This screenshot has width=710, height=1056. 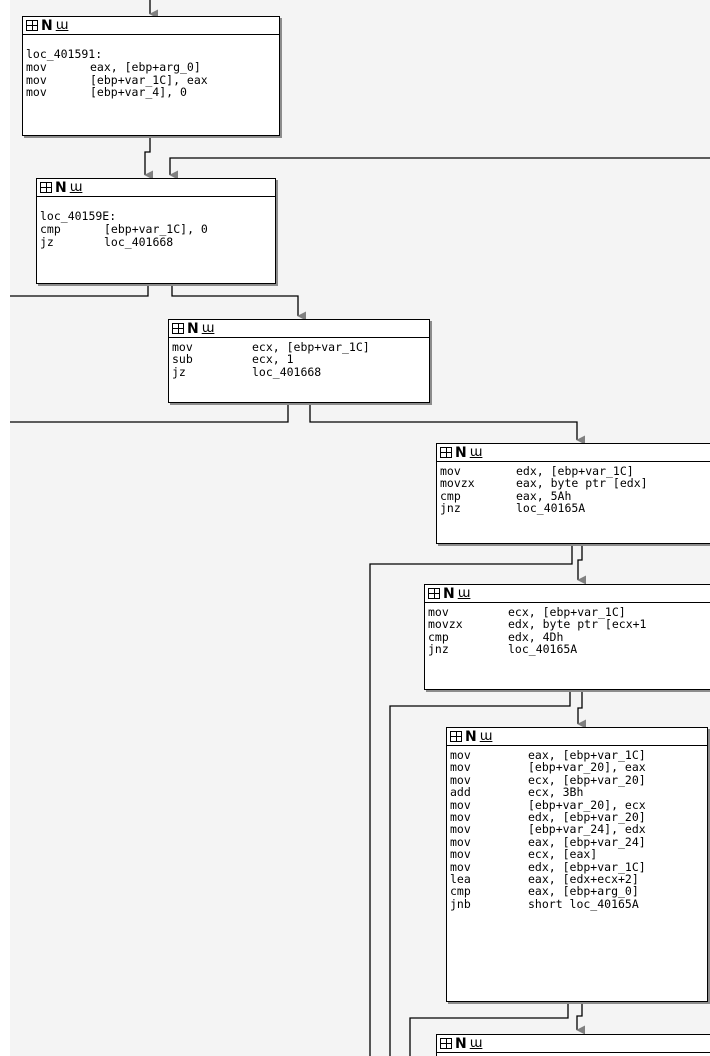 What do you see at coordinates (563, 854) in the screenshot?
I see `operands: ecx, [eax]` at bounding box center [563, 854].